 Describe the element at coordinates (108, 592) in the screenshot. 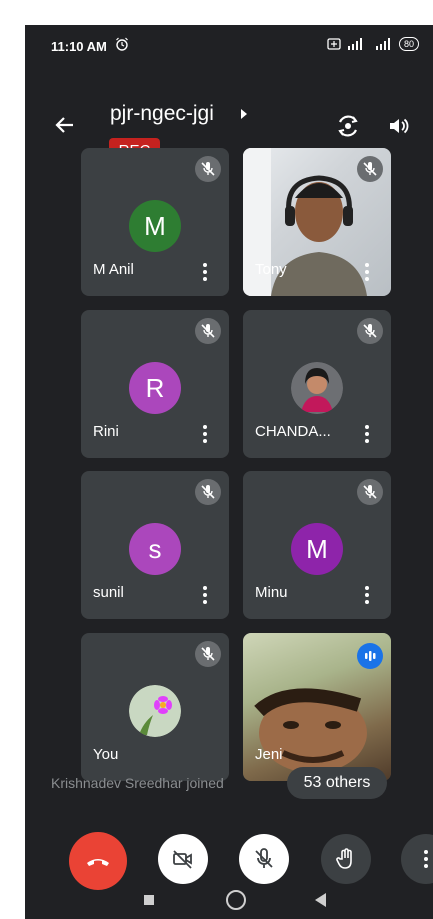

I see `participant-name: sunil` at that location.